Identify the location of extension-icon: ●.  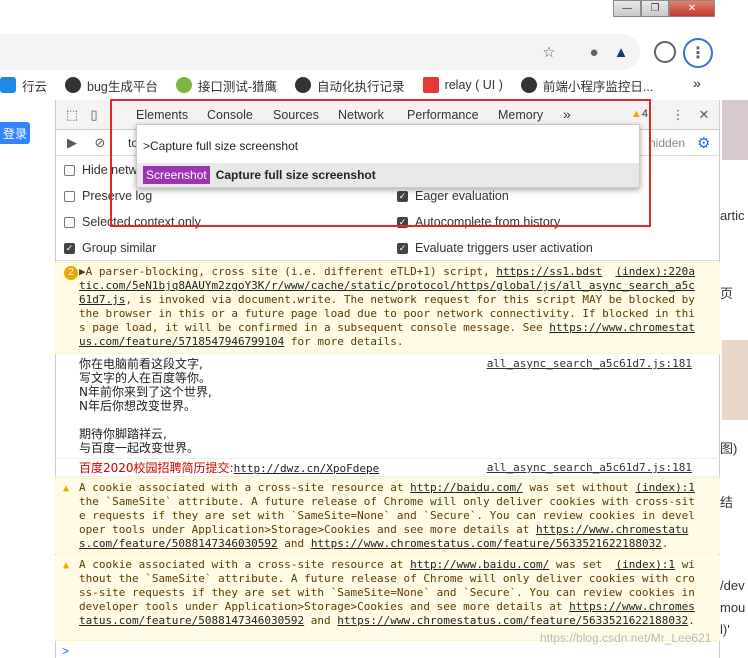
(594, 52).